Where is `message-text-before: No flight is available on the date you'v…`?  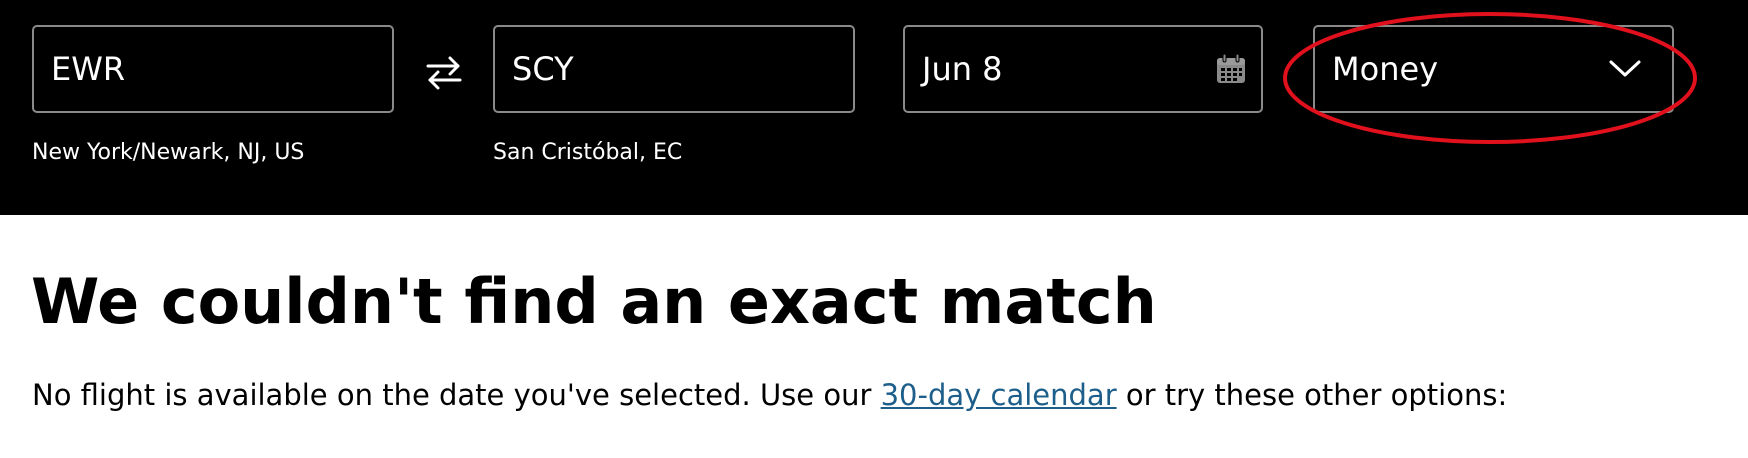 message-text-before: No flight is available on the date you'v… is located at coordinates (456, 395).